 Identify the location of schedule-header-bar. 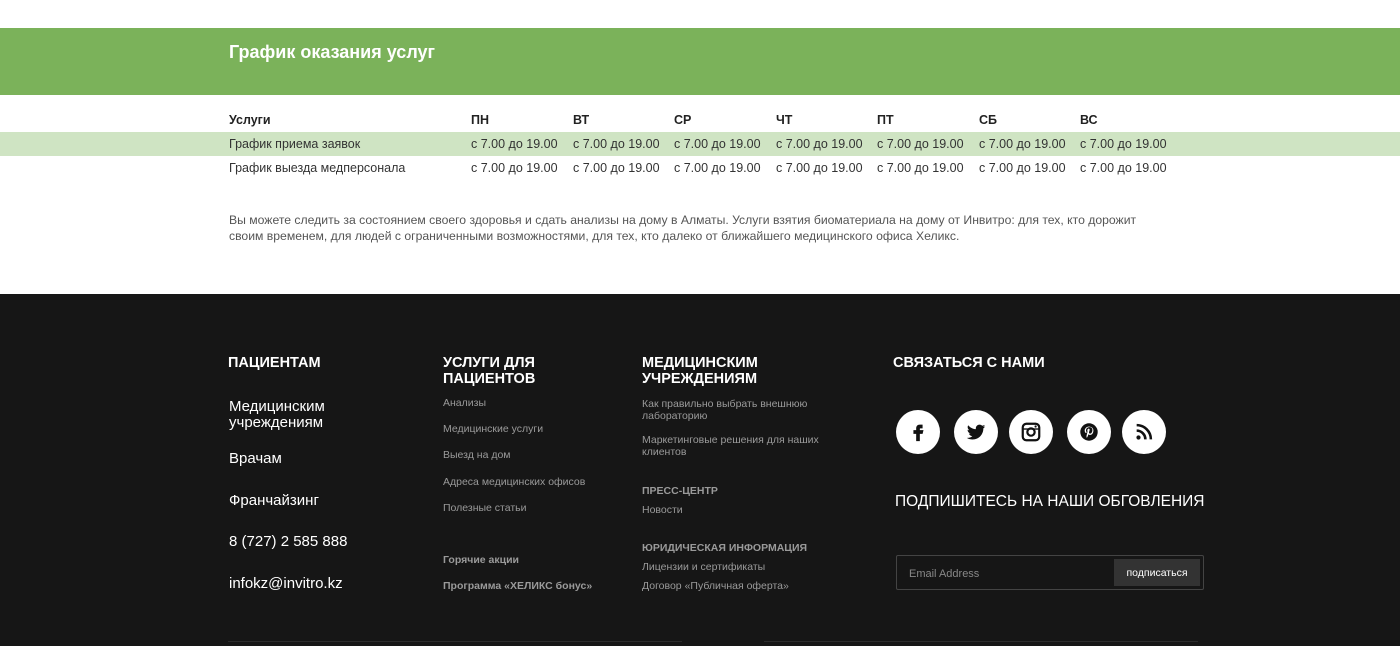
(700, 61).